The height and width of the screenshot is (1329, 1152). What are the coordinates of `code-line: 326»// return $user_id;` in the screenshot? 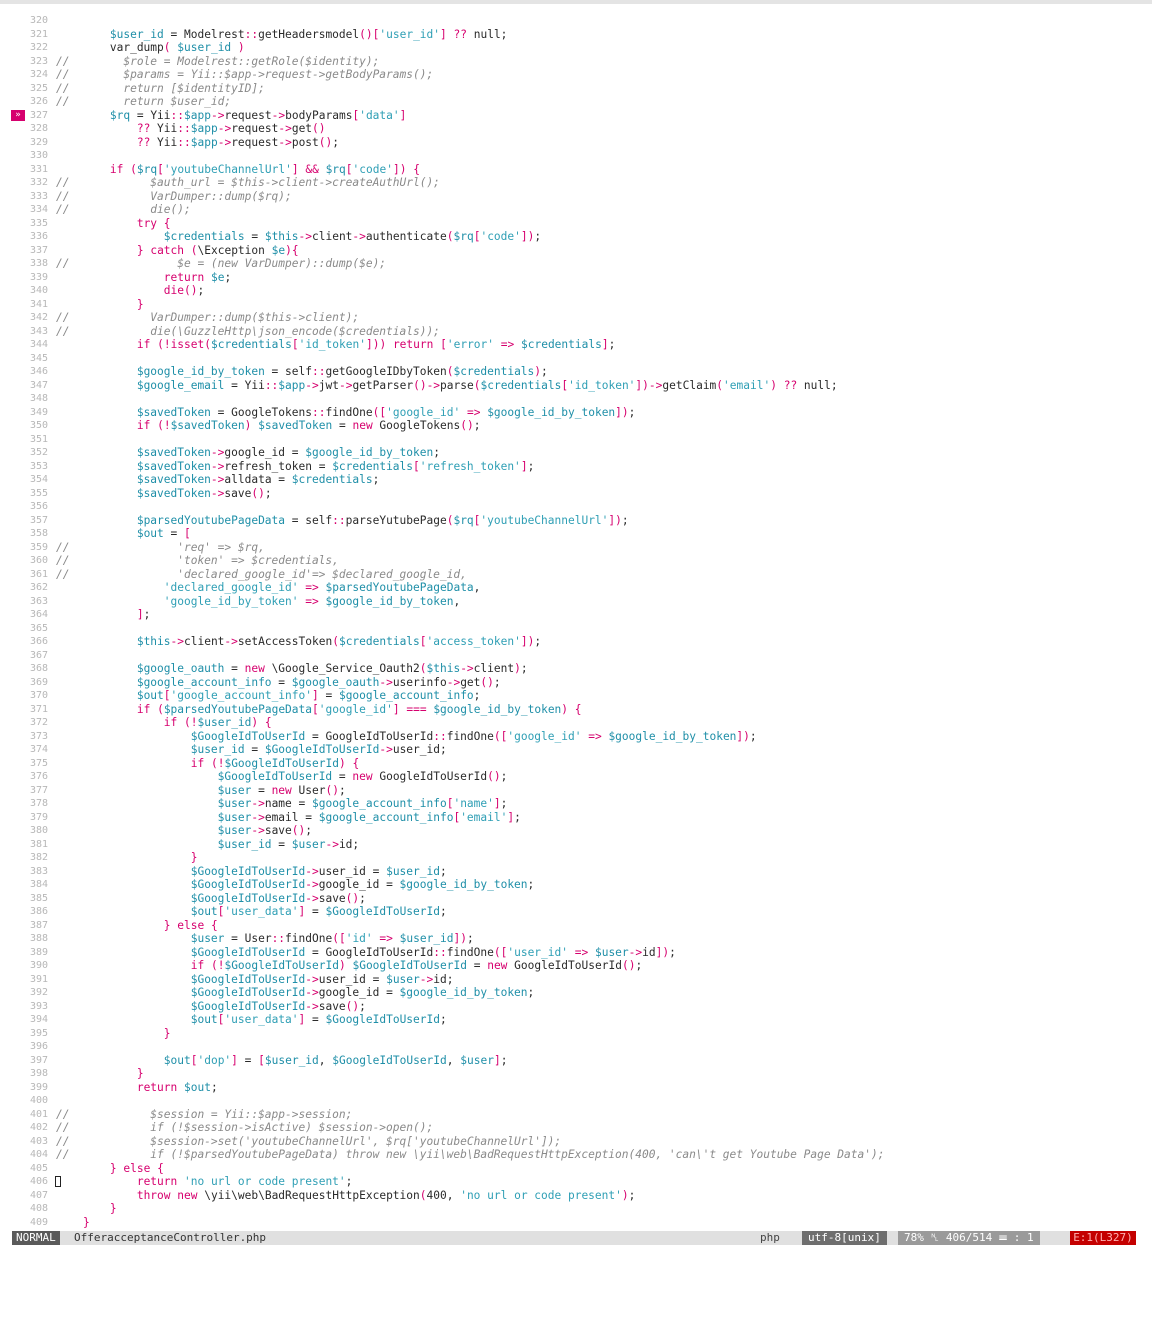 It's located at (576, 102).